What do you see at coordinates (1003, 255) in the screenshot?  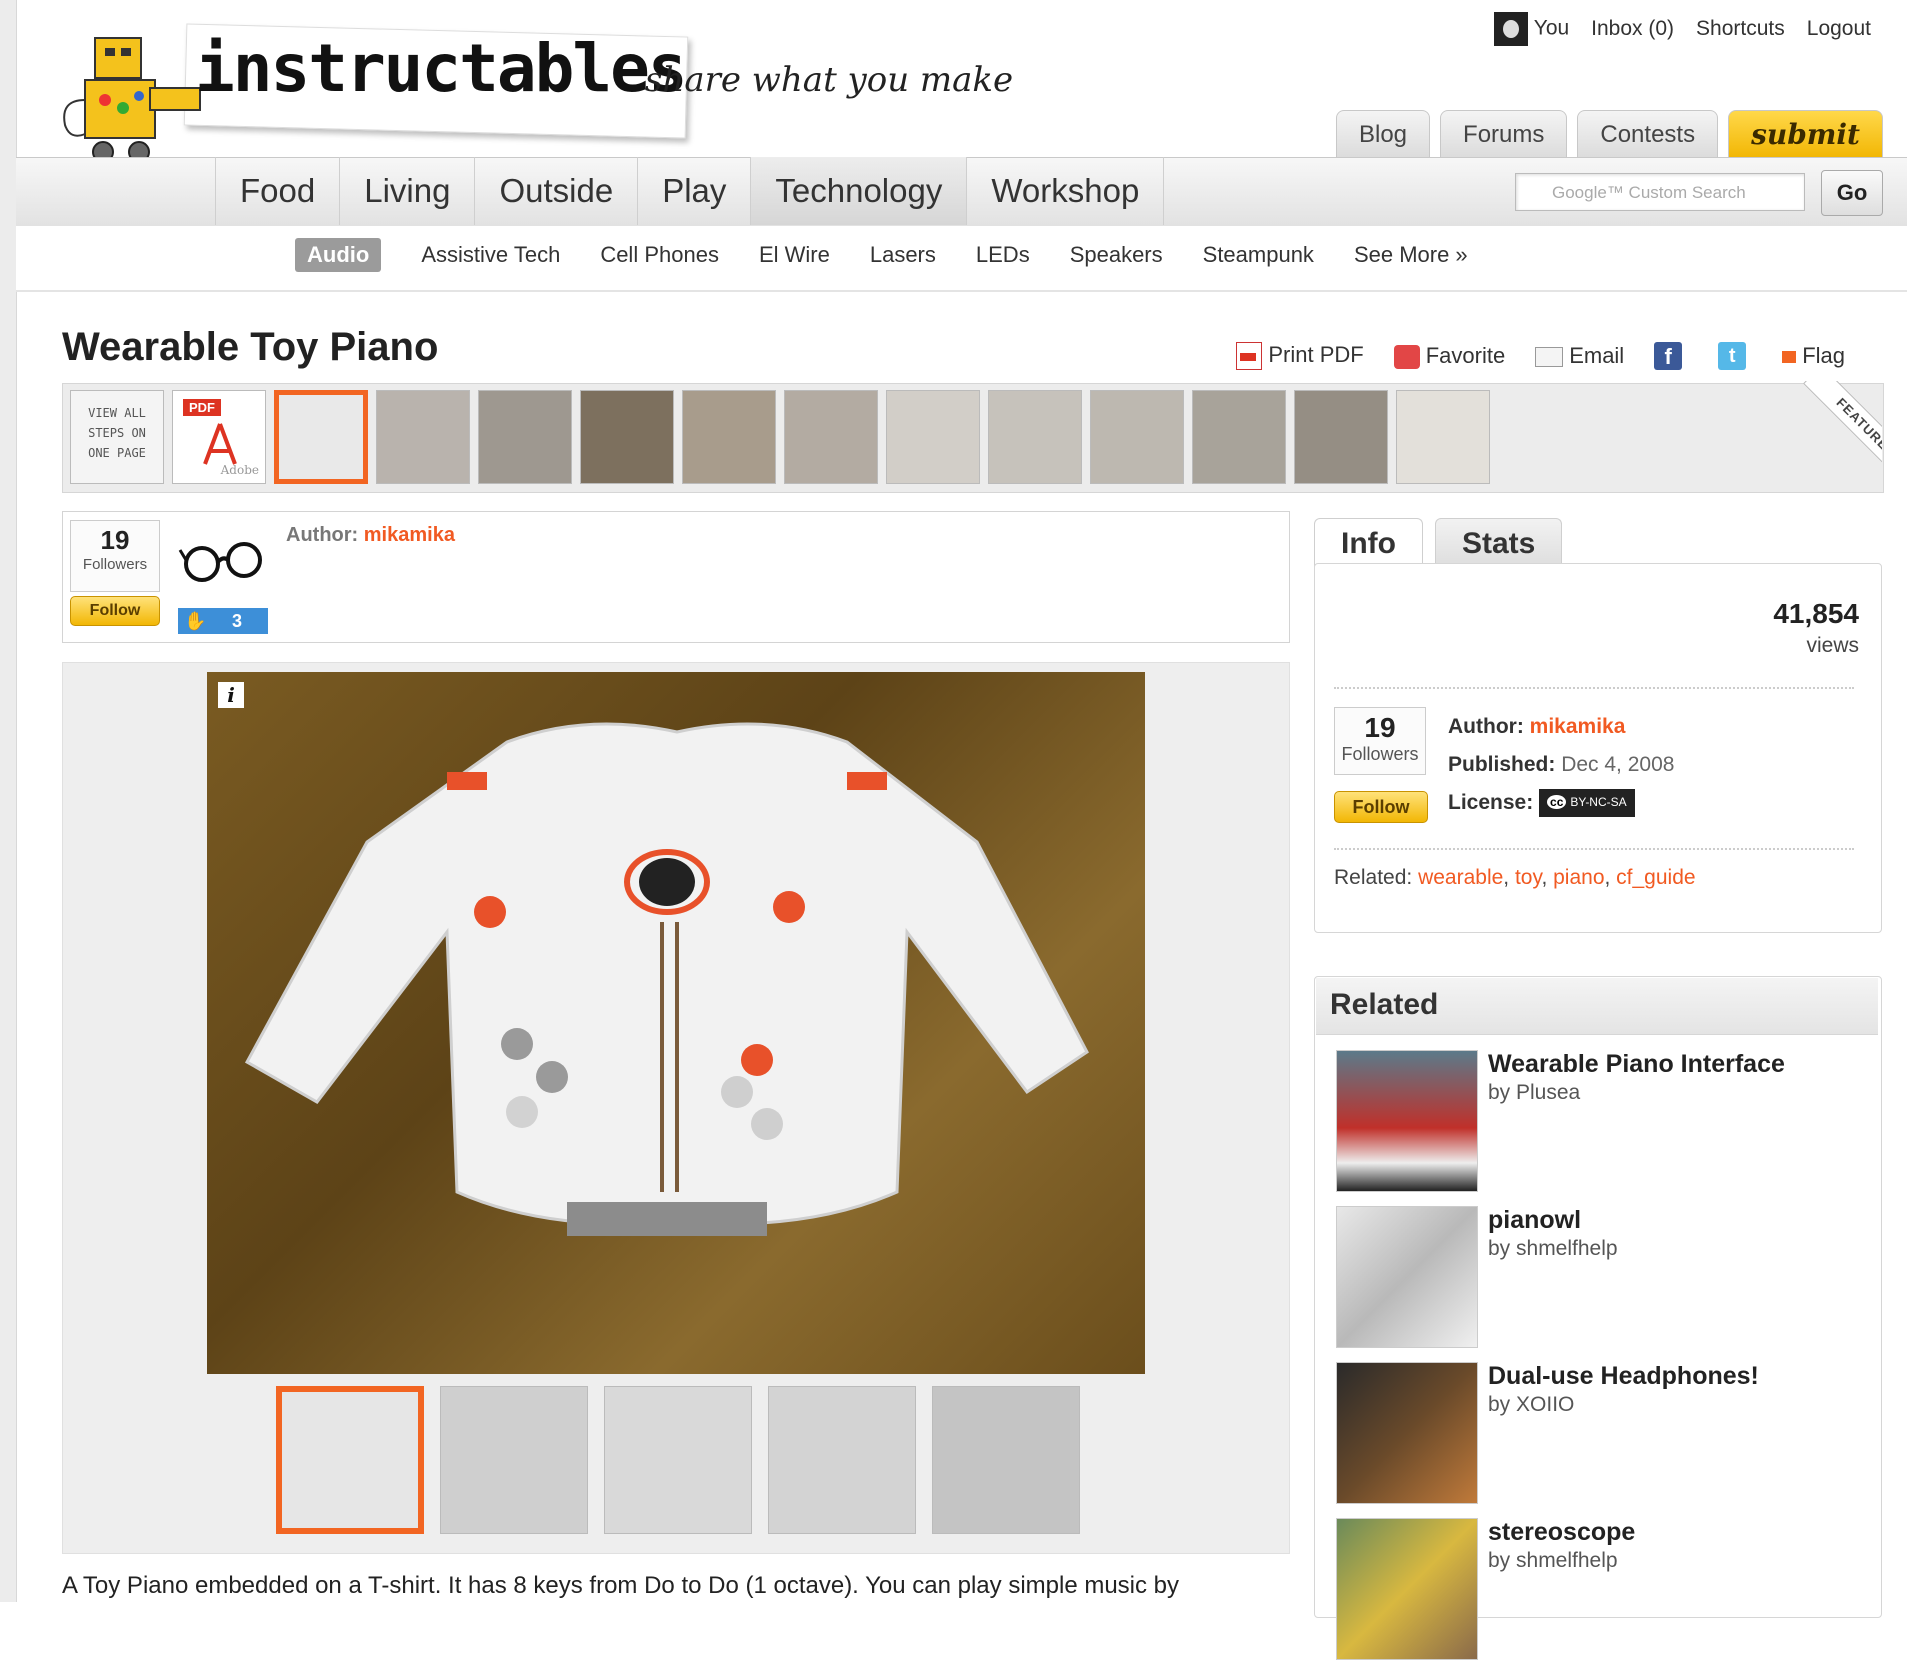 I see `subcategory-leds: LEDs` at bounding box center [1003, 255].